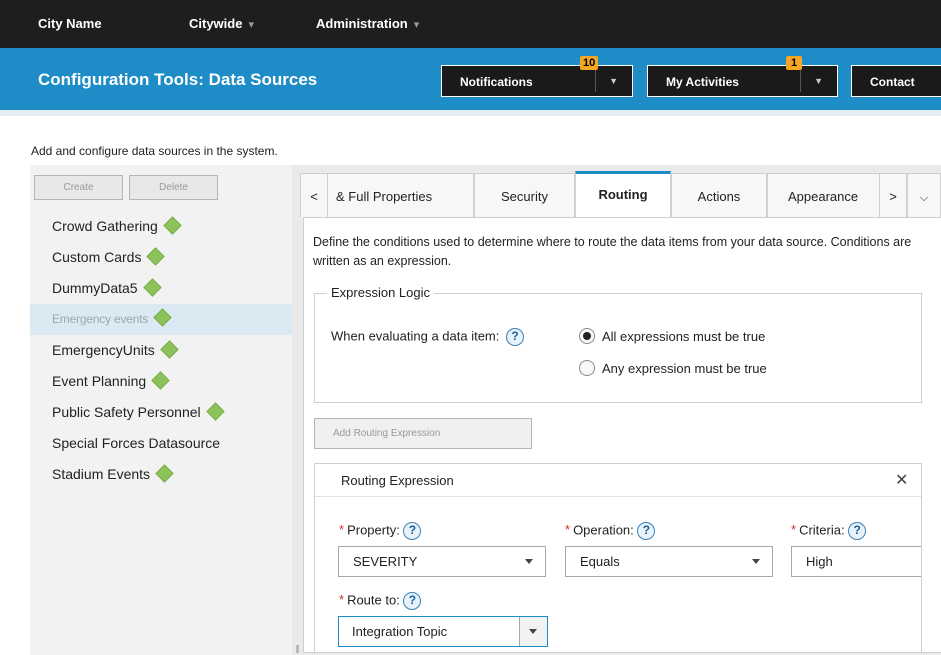  I want to click on data-source-label: Stadium Events, so click(101, 474).